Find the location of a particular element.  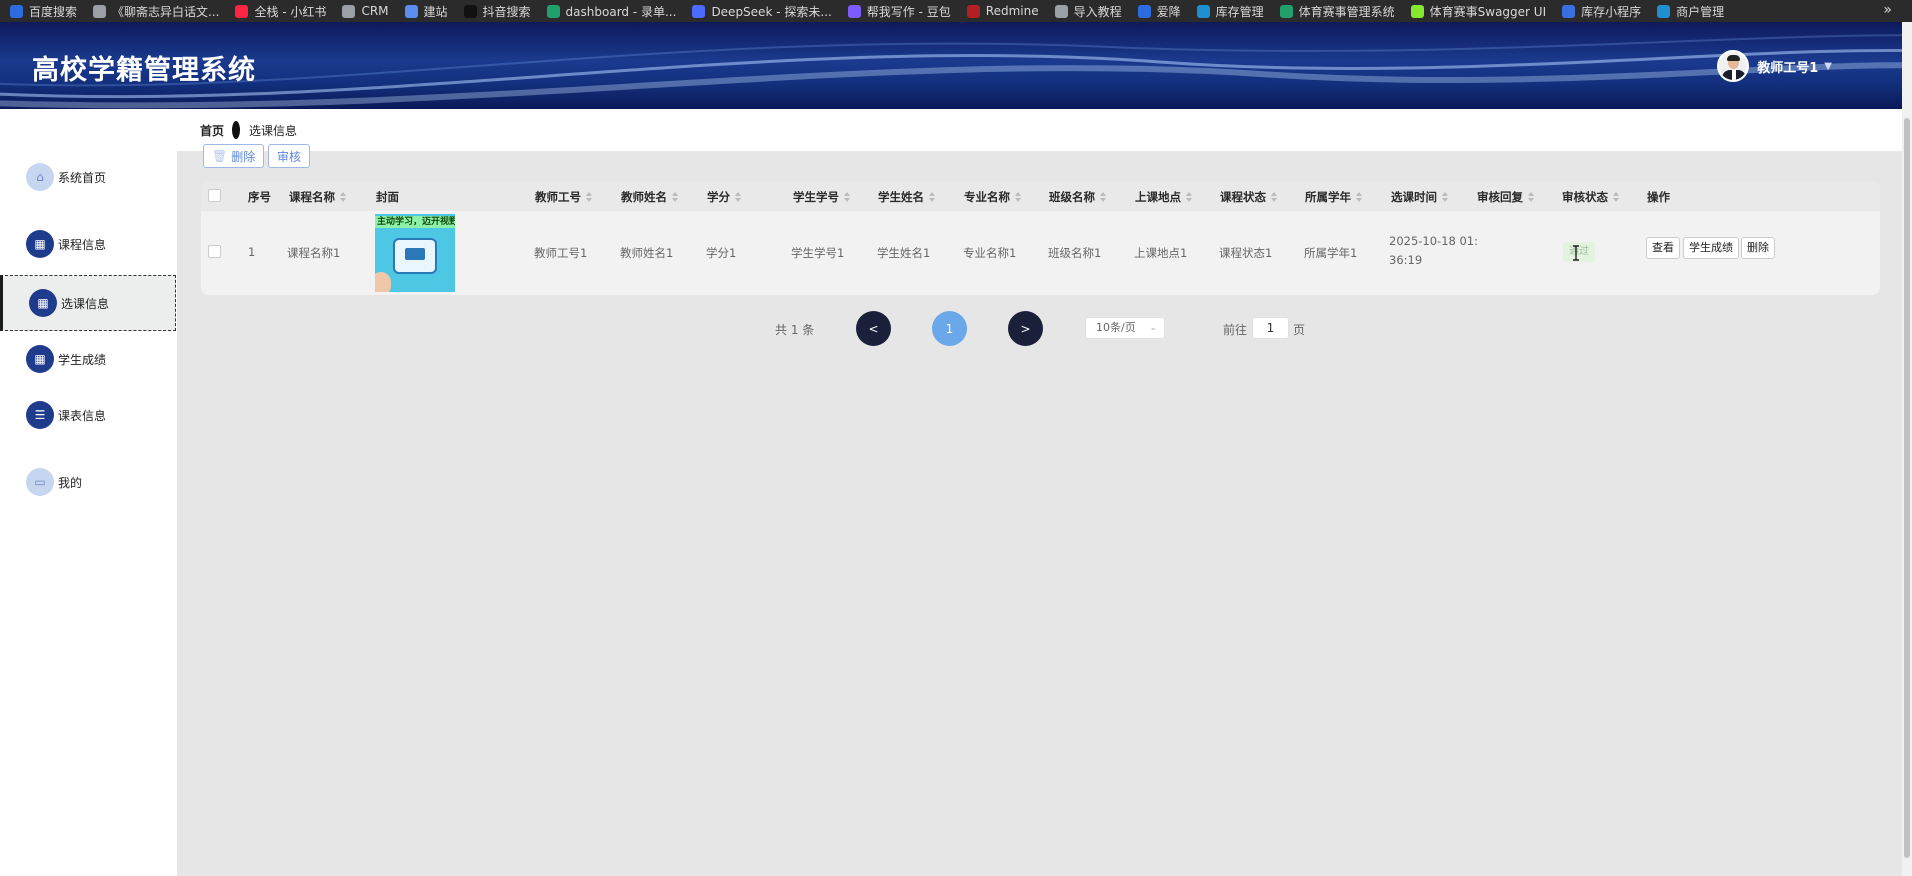

col-audit-reply: 审核回复 is located at coordinates (1505, 197).